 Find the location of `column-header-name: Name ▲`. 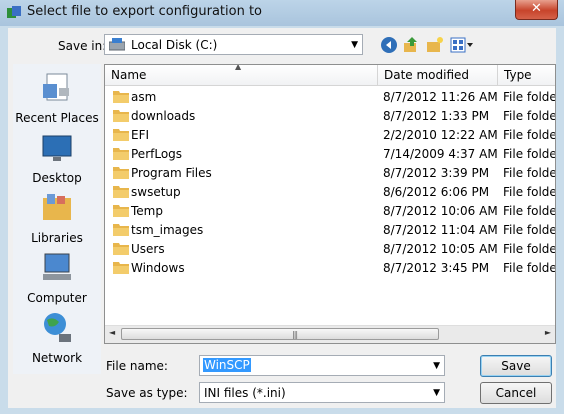

column-header-name: Name ▲ is located at coordinates (241, 75).